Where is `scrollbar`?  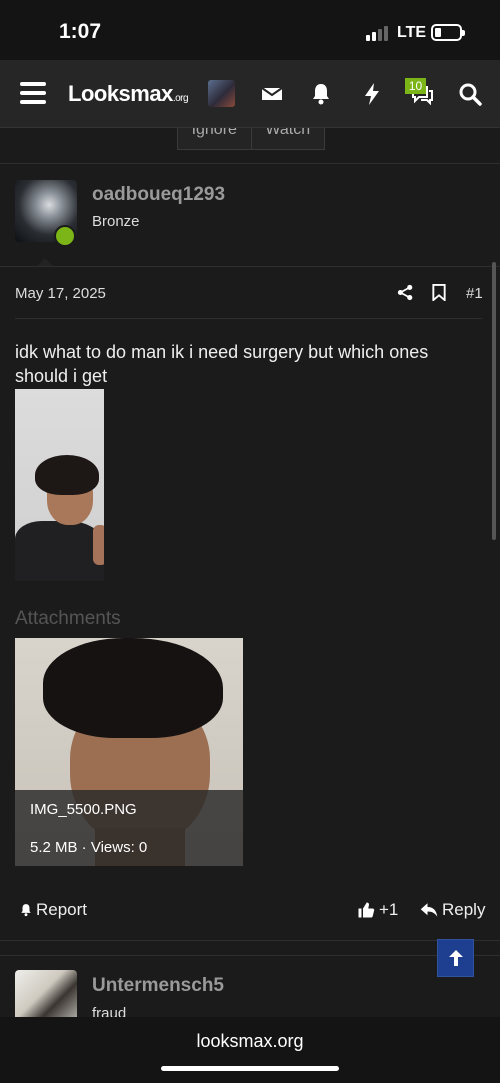 scrollbar is located at coordinates (494, 401).